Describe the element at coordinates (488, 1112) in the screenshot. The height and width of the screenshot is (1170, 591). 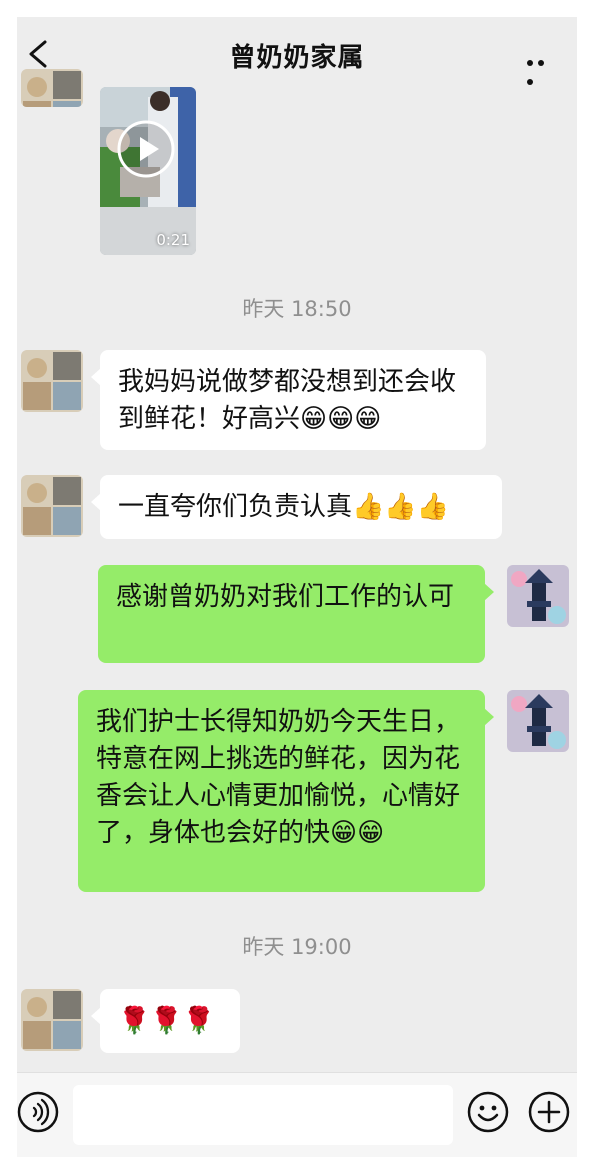
I see `emoji-icon` at that location.